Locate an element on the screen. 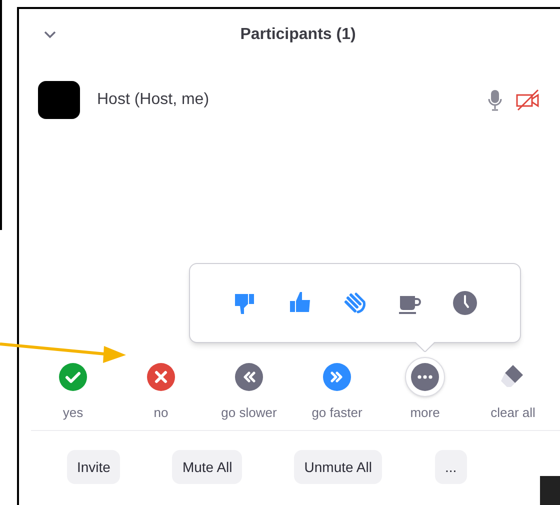 The image size is (560, 505). collapse-chevron-icon is located at coordinates (50, 34).